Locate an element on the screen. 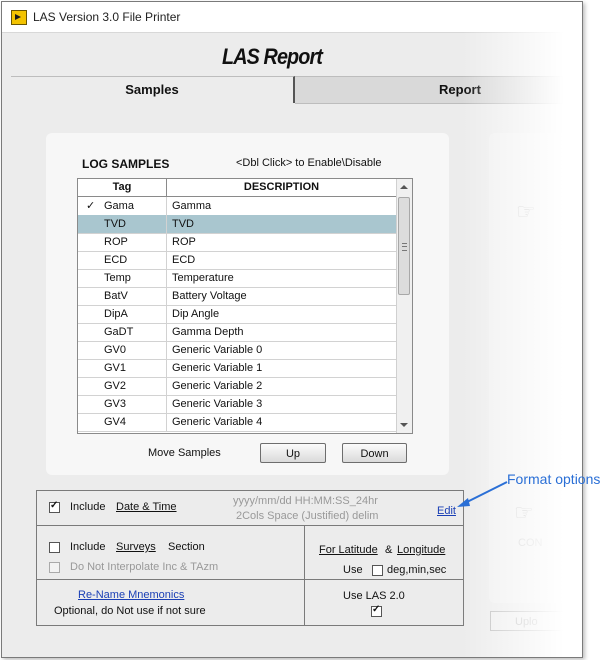 This screenshot has width=612, height=660. row-description: TVD is located at coordinates (183, 224).